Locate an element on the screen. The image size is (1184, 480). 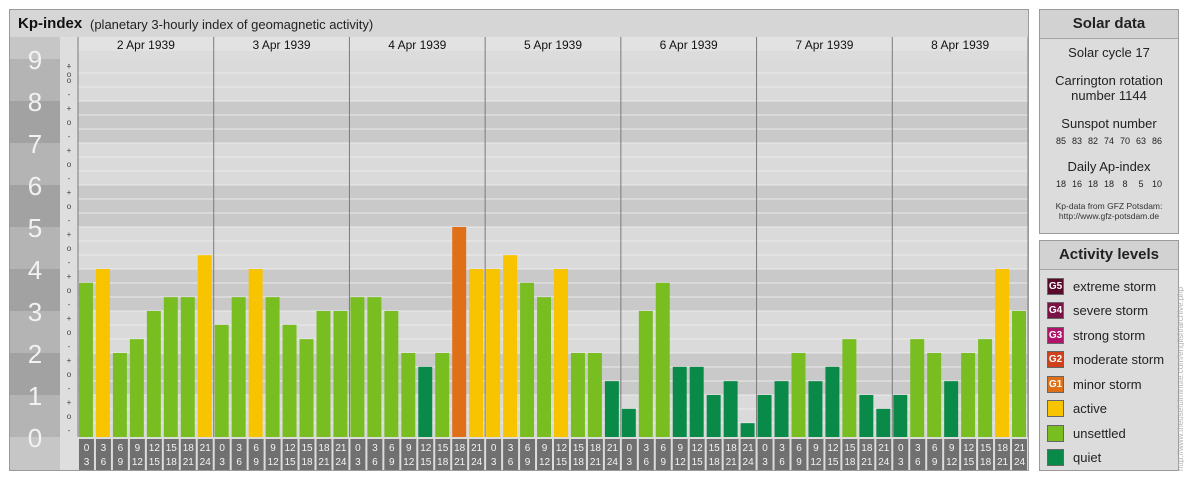
y-tick-label: 1 is located at coordinates (35, 396).